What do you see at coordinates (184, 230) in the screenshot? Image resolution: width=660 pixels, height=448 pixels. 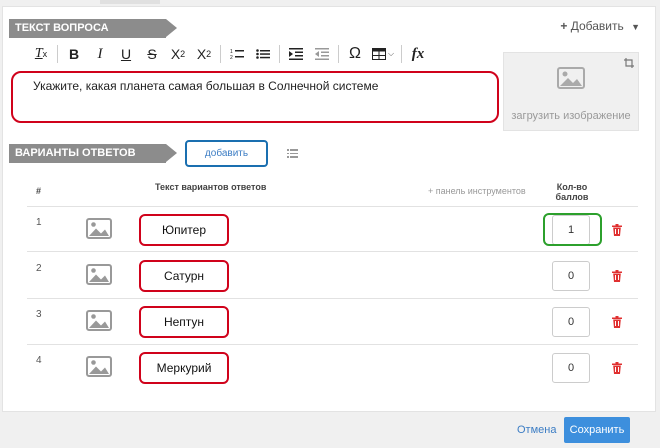 I see `answer-input: Юпитер` at bounding box center [184, 230].